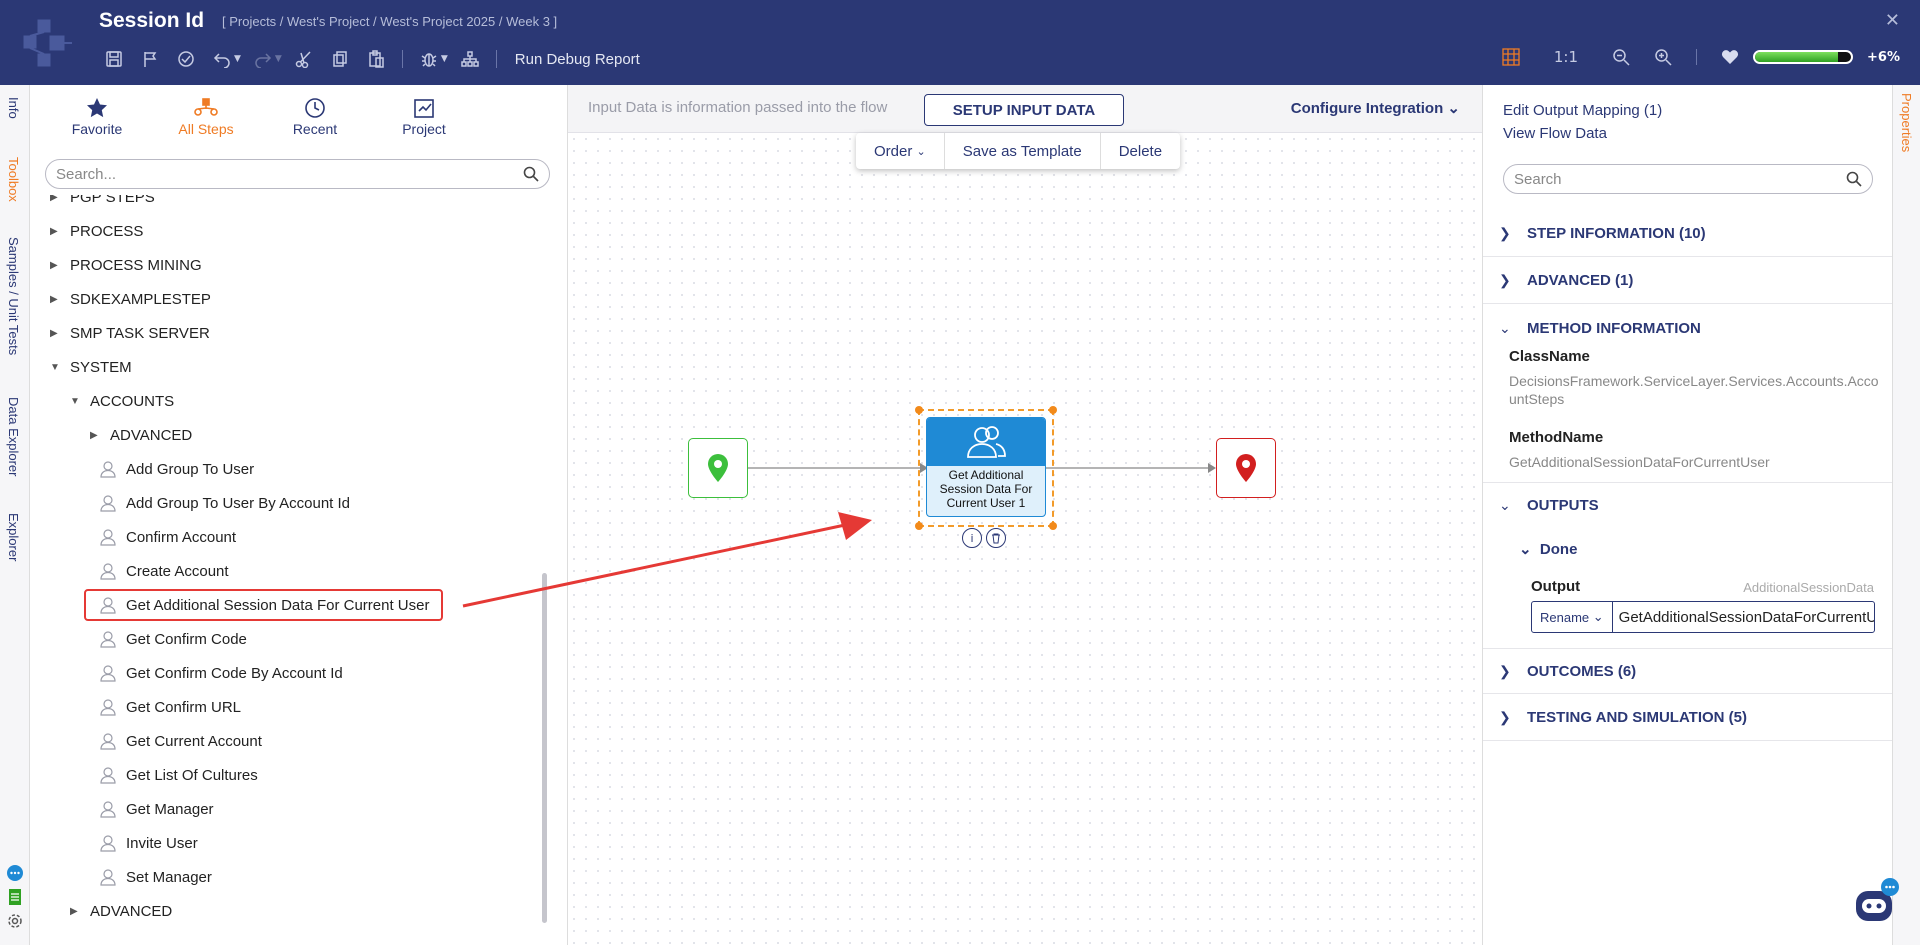  What do you see at coordinates (224, 503) in the screenshot?
I see `tree-step-item: Add Group To User By Account Id` at bounding box center [224, 503].